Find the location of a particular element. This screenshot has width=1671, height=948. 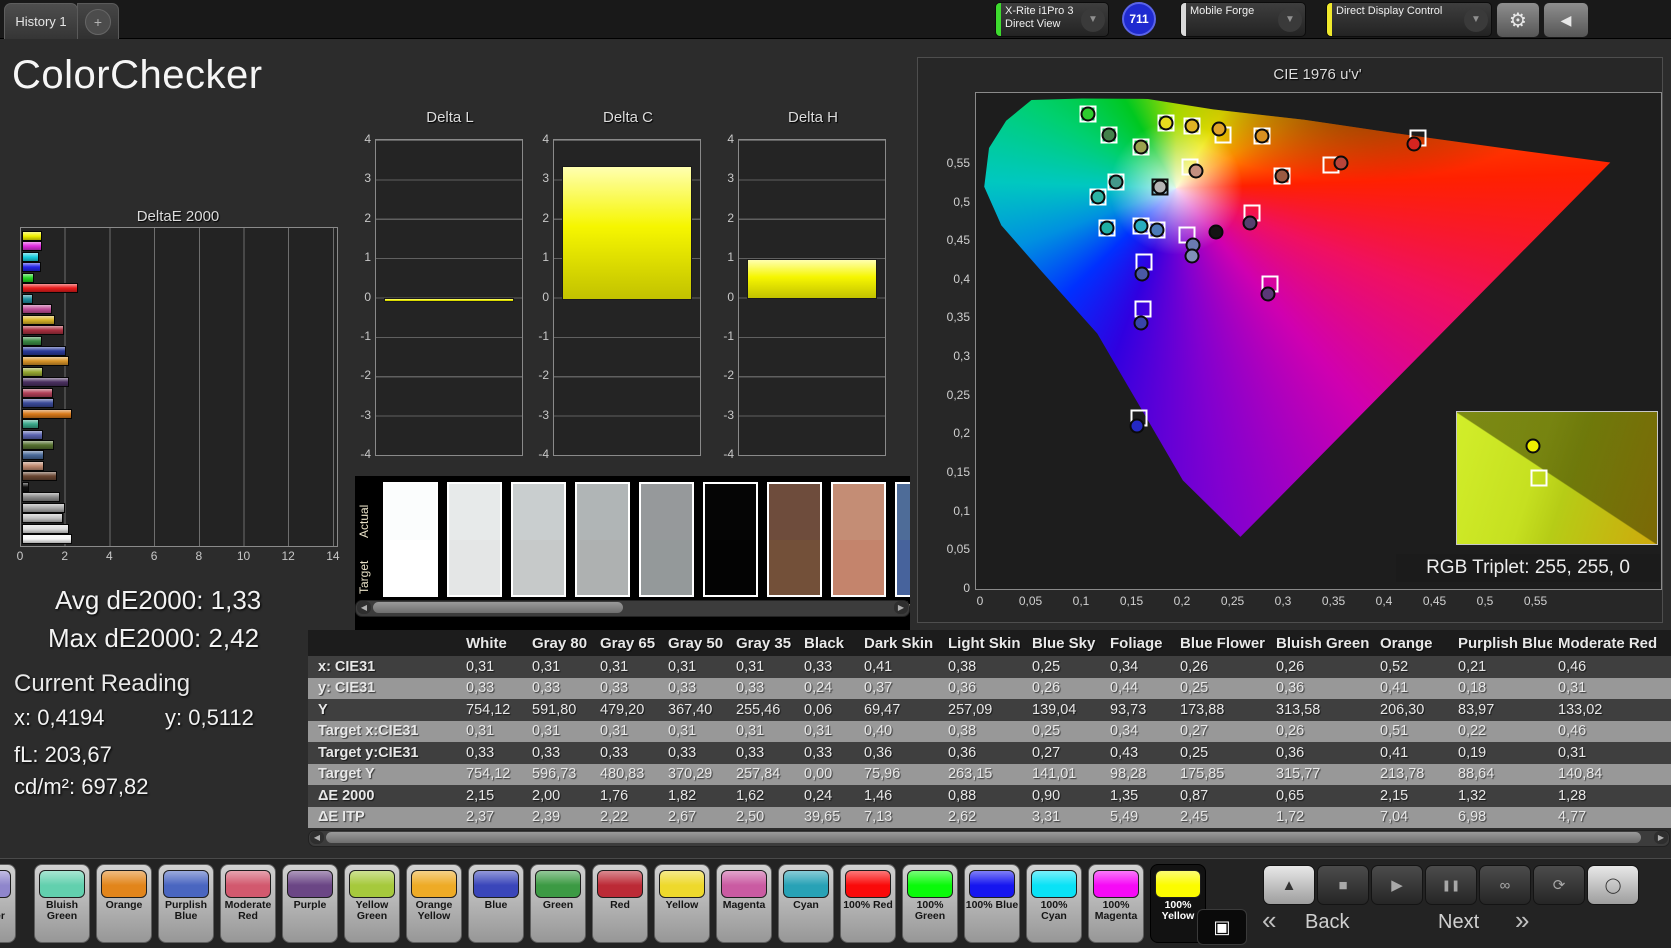

current-reading-title: Current Reading is located at coordinates (102, 683).